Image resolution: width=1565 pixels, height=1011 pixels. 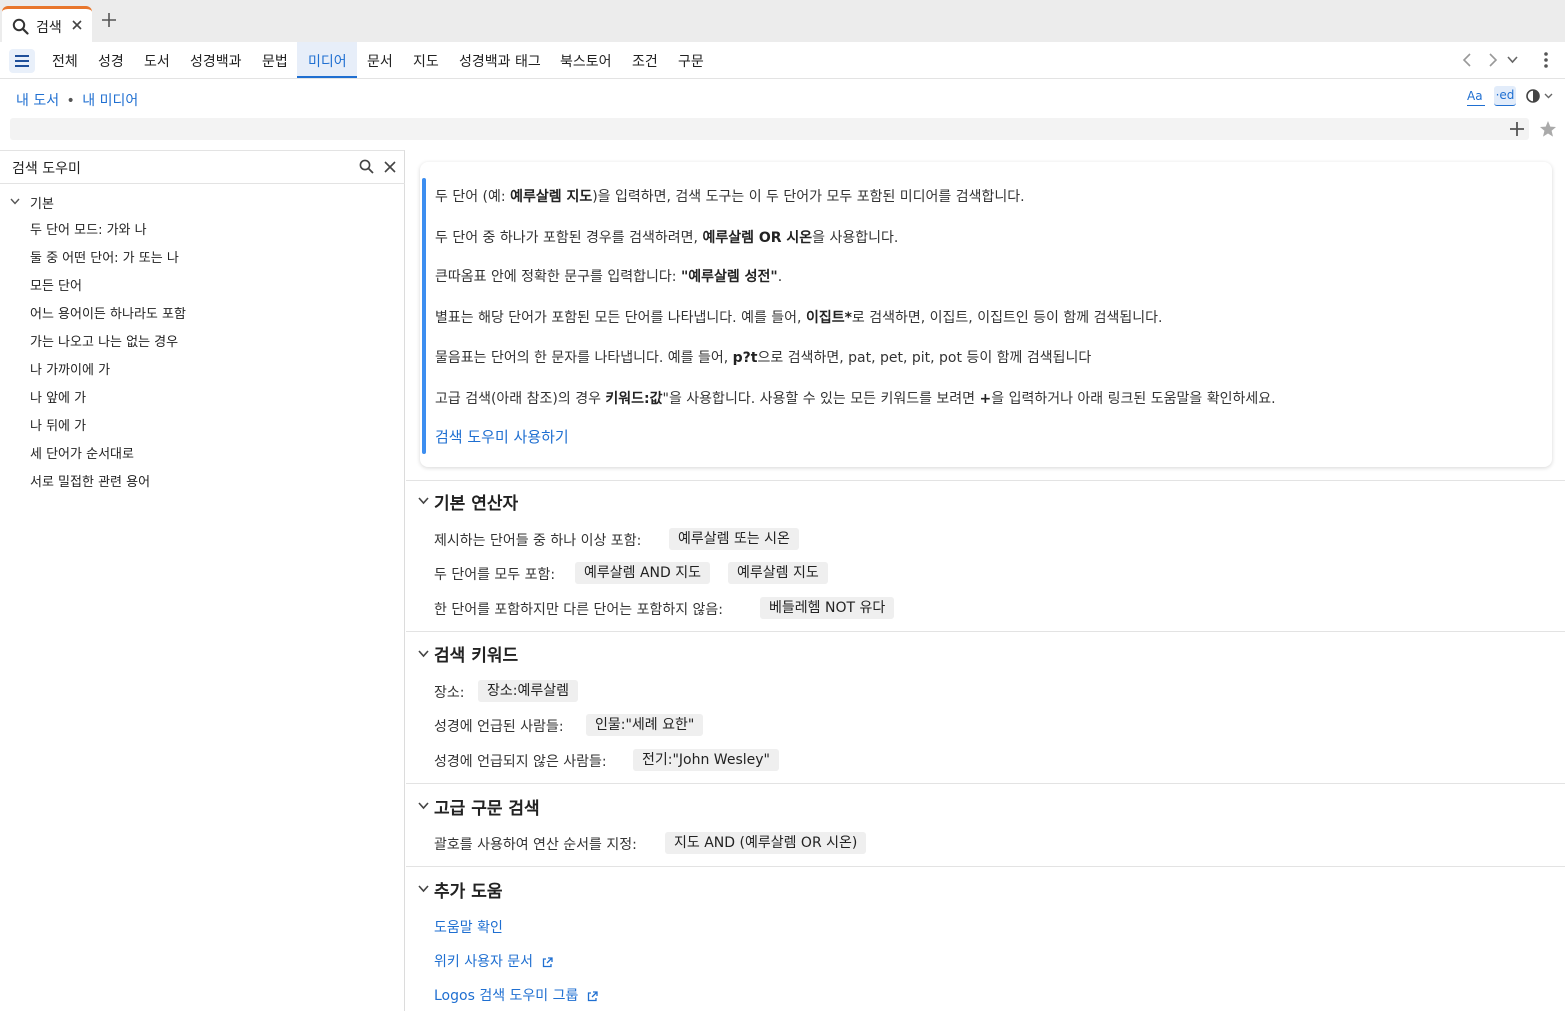 I want to click on tab-maps: 지도, so click(x=426, y=61).